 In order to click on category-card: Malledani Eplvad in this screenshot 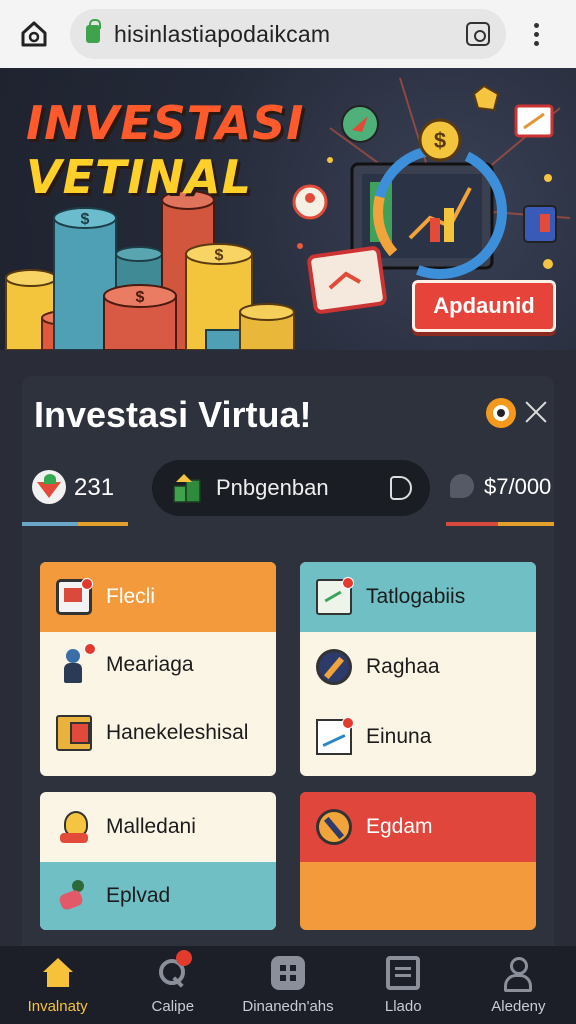, I will do `click(158, 861)`.